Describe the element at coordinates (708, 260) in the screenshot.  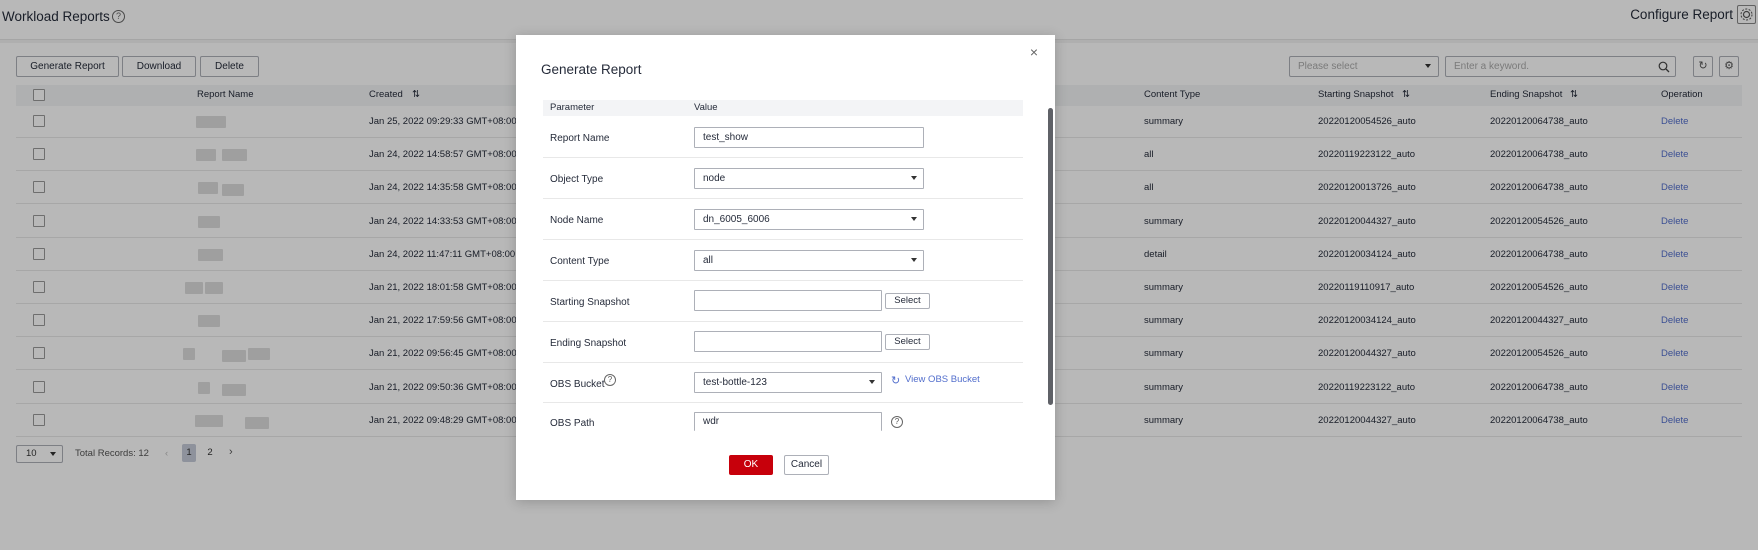
I see `content-type-value: all` at that location.